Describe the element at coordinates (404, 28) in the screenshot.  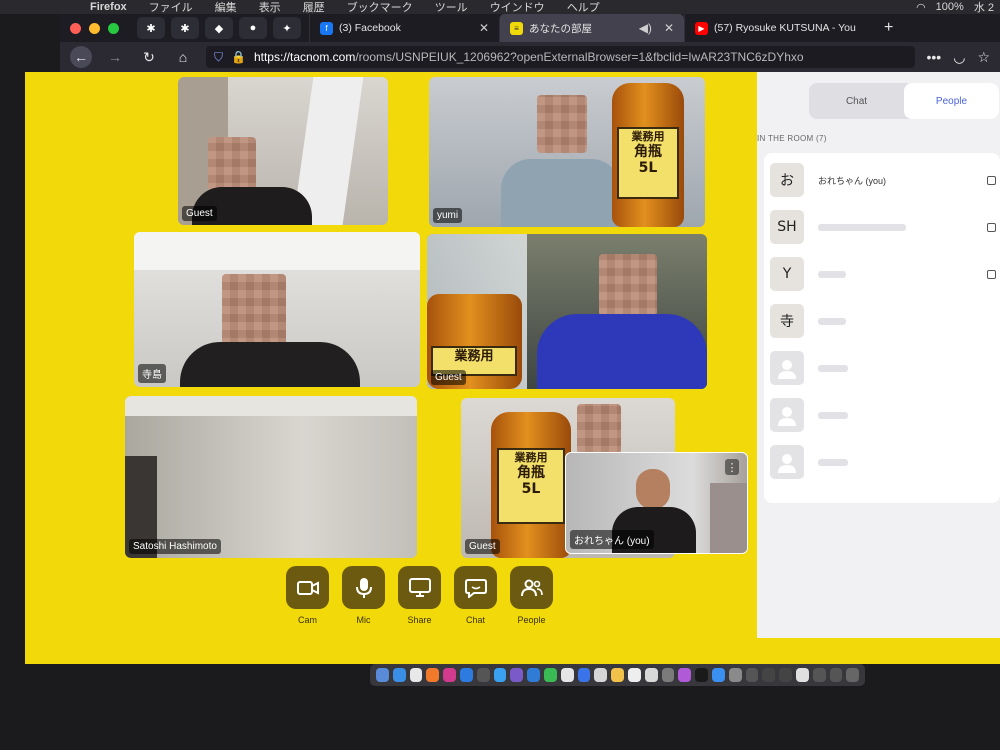
I see `tab-facebook: f (3) Facebook ✕` at that location.